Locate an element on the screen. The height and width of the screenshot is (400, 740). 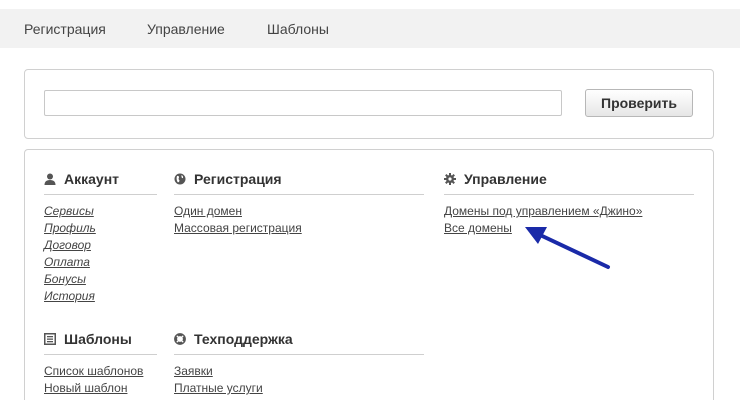
link-single-domain: Один домен is located at coordinates (208, 211).